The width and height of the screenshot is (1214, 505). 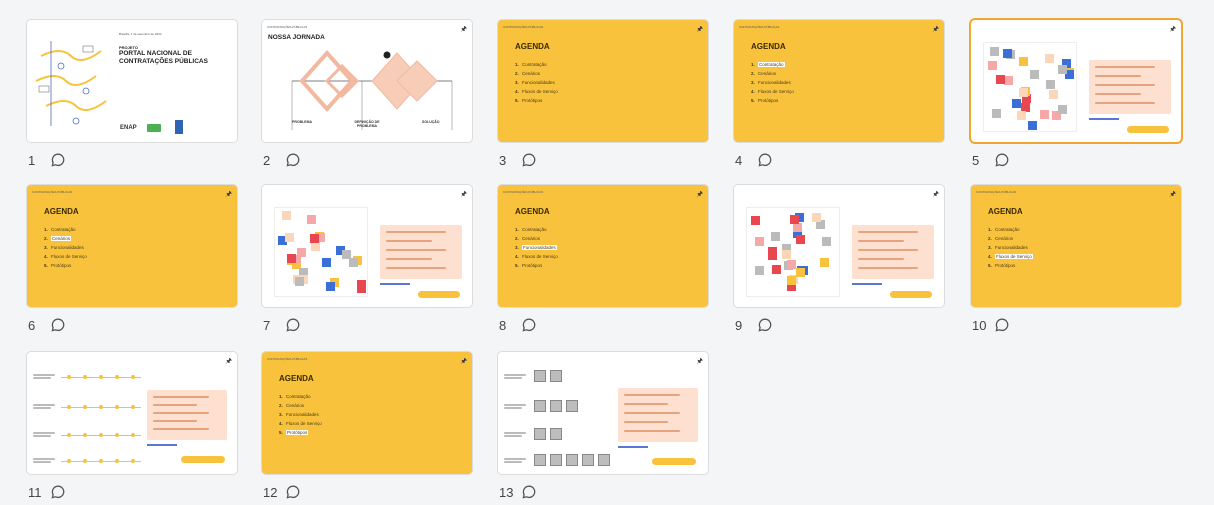 I want to click on agenda-item: 1. Contratação, so click(x=65, y=229).